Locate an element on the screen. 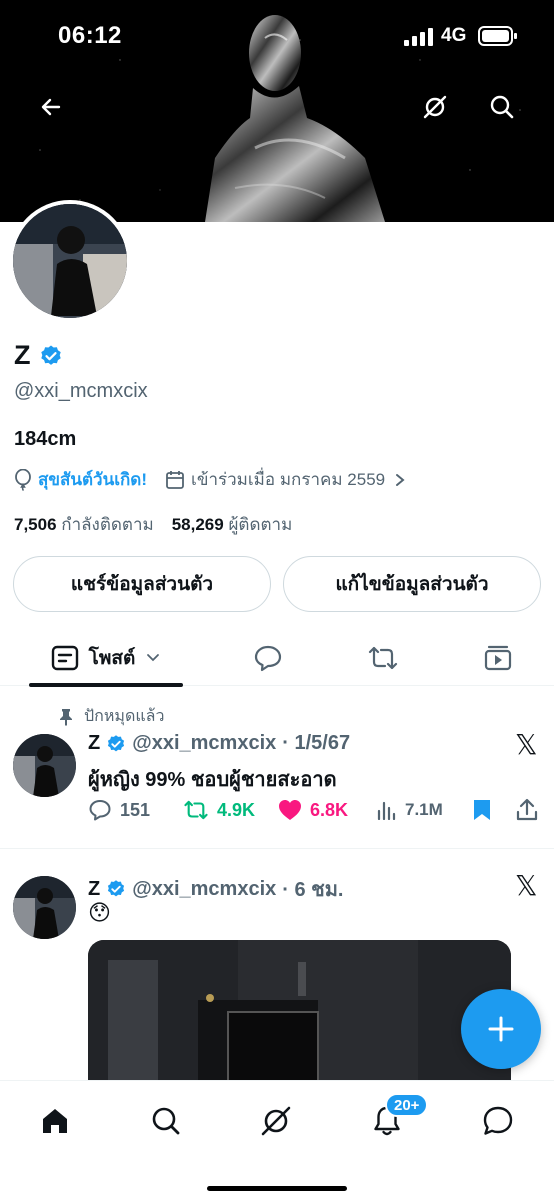  share-profile-button: แชร์ข้อมูลส่วนตัว is located at coordinates (142, 584).